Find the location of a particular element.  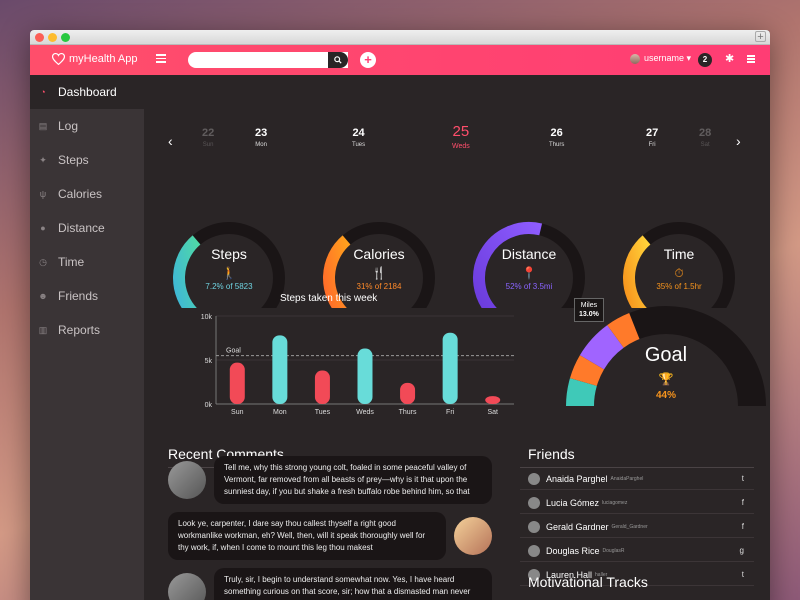

gauge-subtitle: 52% of 3.5mi is located at coordinates (529, 286).